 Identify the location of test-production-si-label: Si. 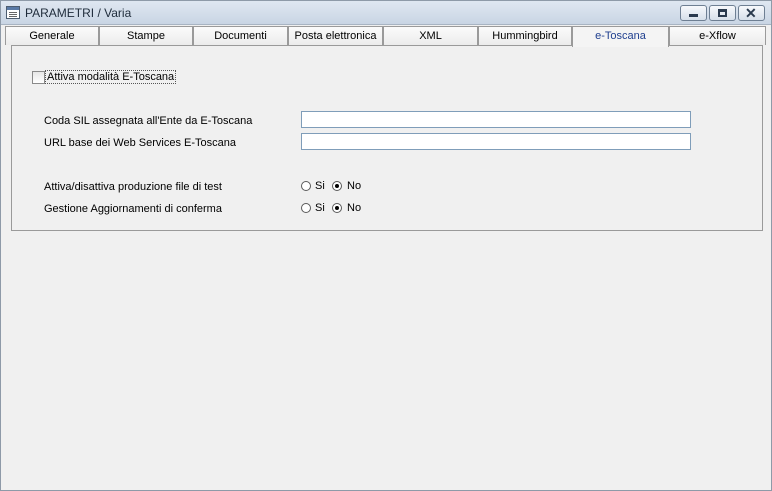
(320, 186).